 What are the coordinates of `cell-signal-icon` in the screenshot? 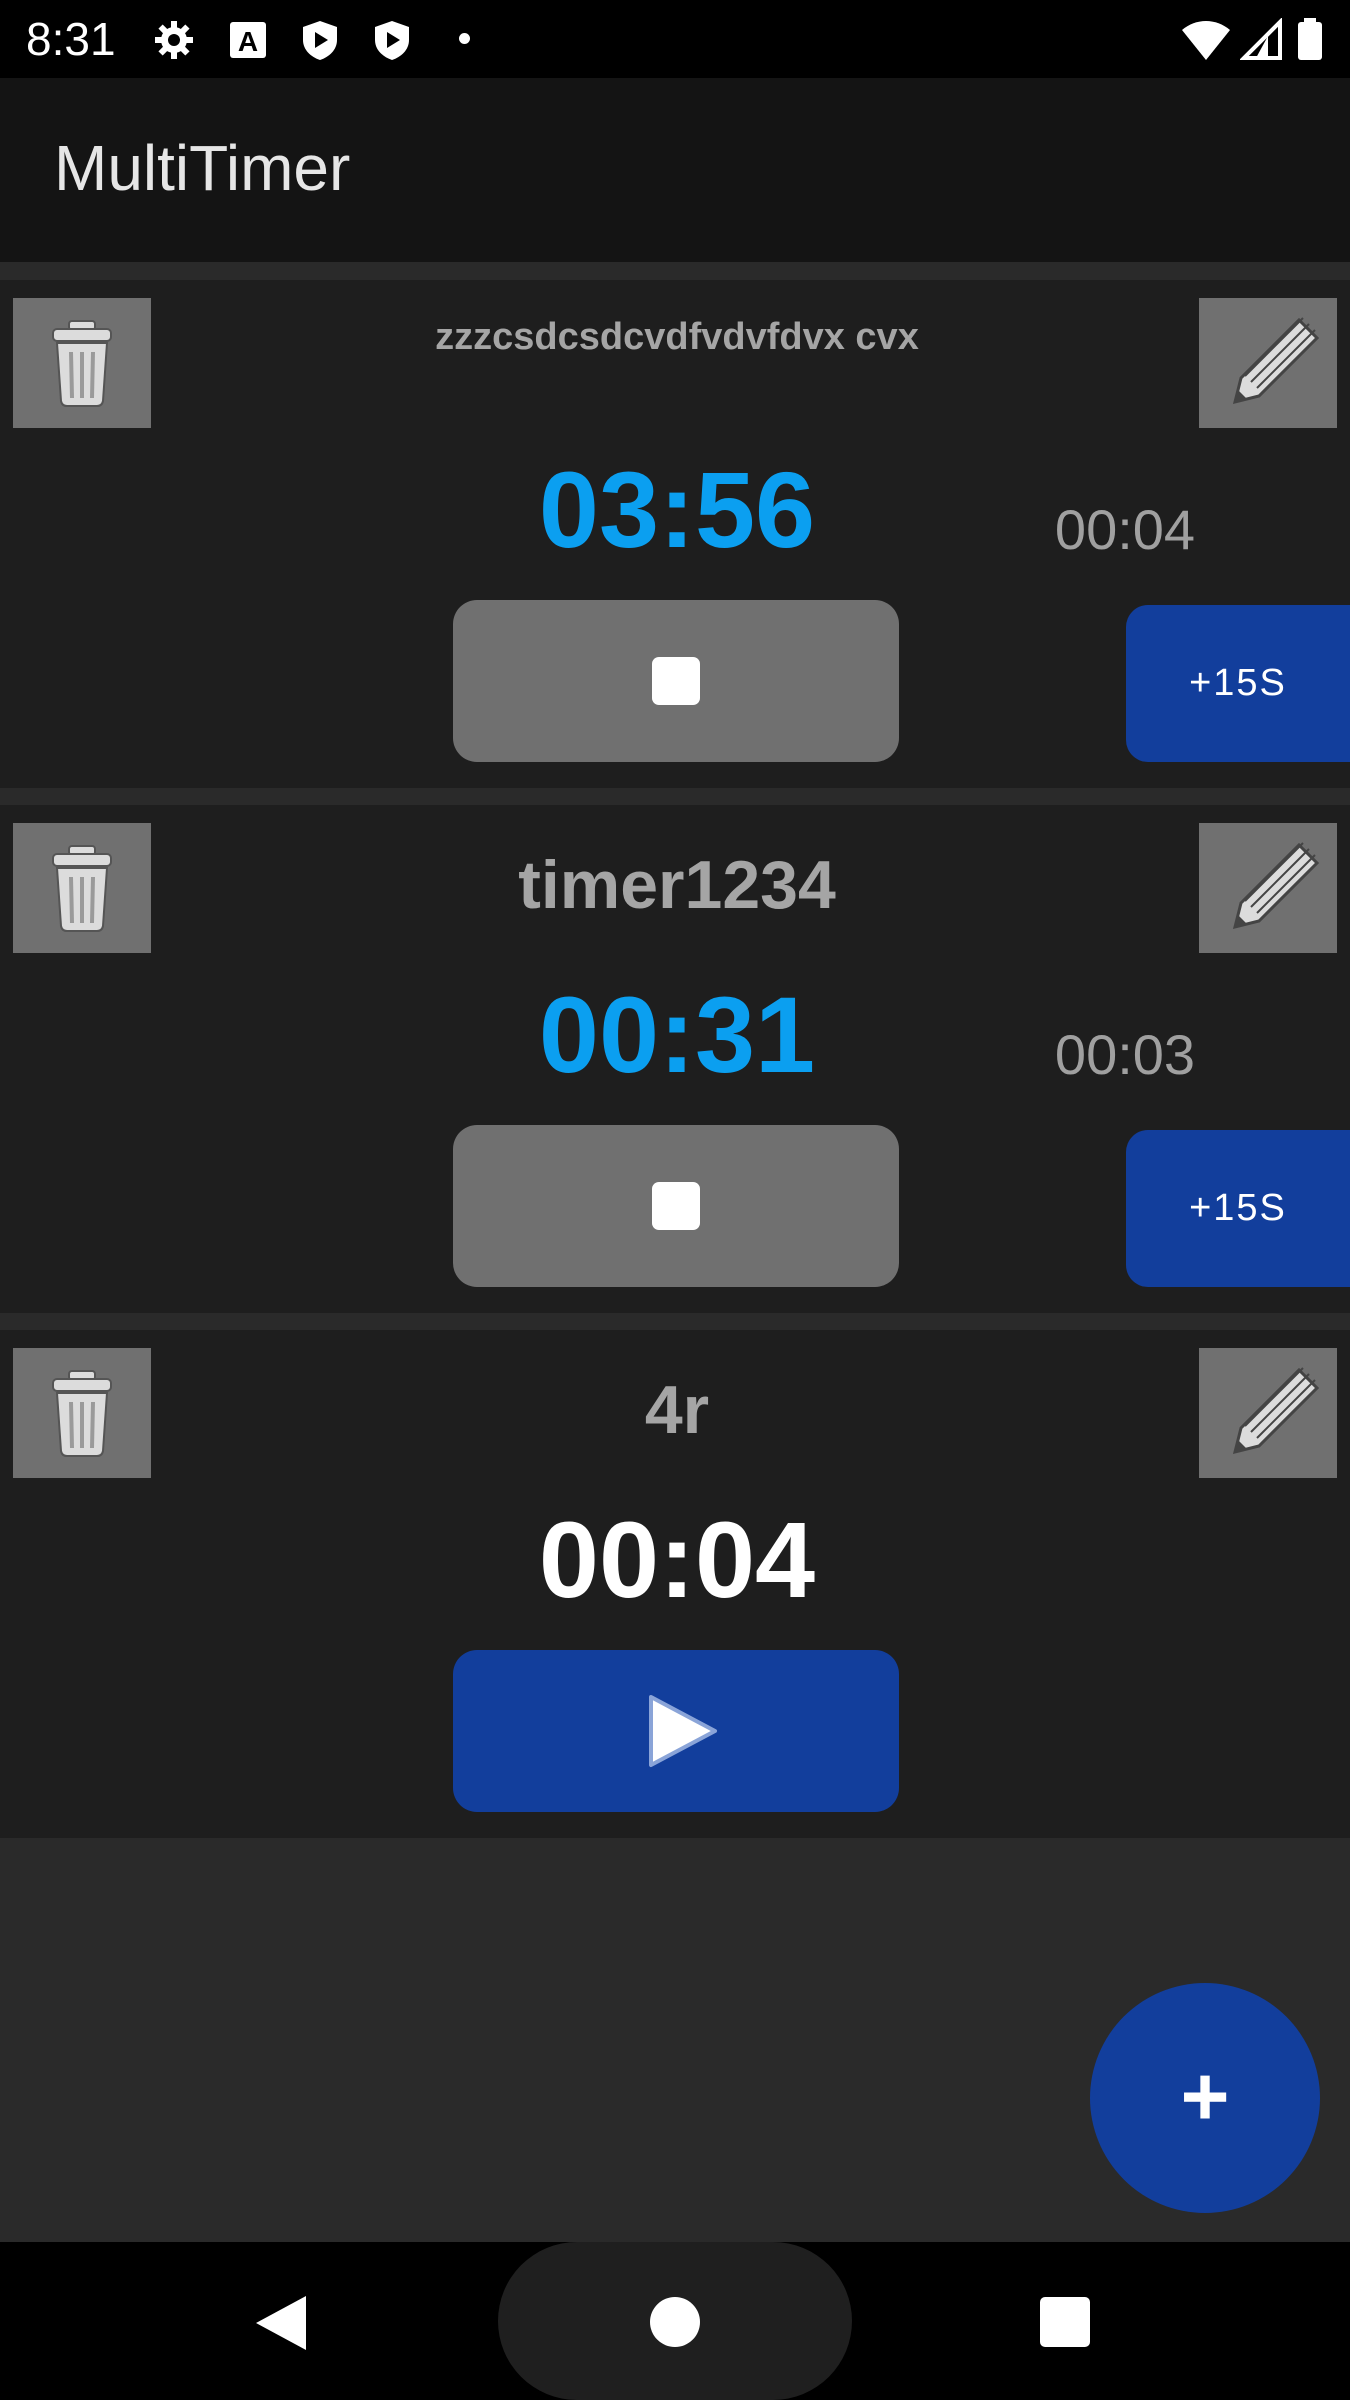 It's located at (1261, 39).